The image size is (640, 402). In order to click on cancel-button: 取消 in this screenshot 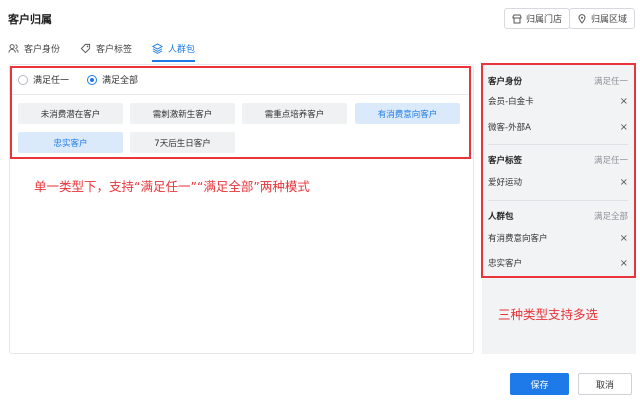, I will do `click(605, 384)`.